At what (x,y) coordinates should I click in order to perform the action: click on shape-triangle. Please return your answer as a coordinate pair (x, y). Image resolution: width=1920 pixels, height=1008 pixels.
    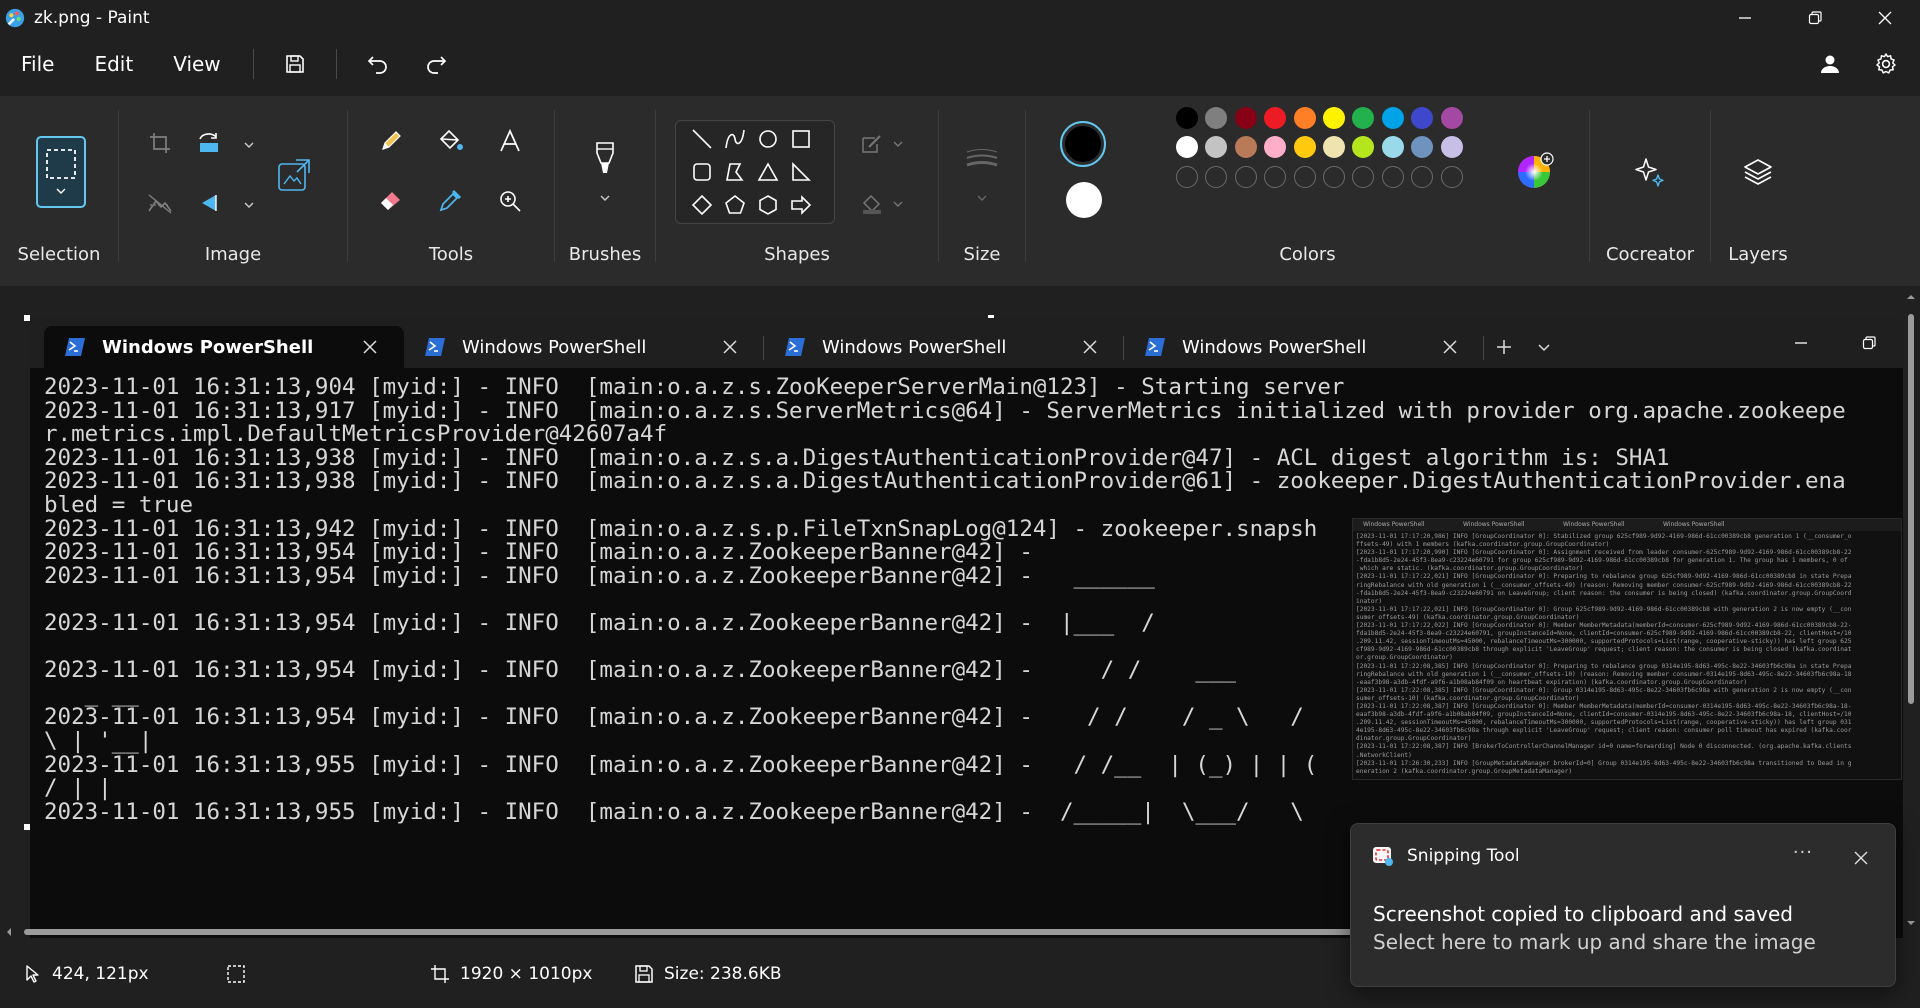
    Looking at the image, I should click on (768, 172).